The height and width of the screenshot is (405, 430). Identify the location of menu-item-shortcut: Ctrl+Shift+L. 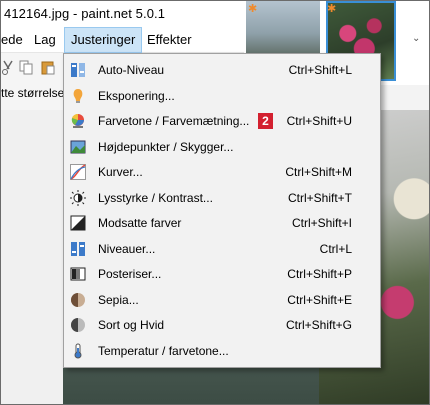
(320, 70).